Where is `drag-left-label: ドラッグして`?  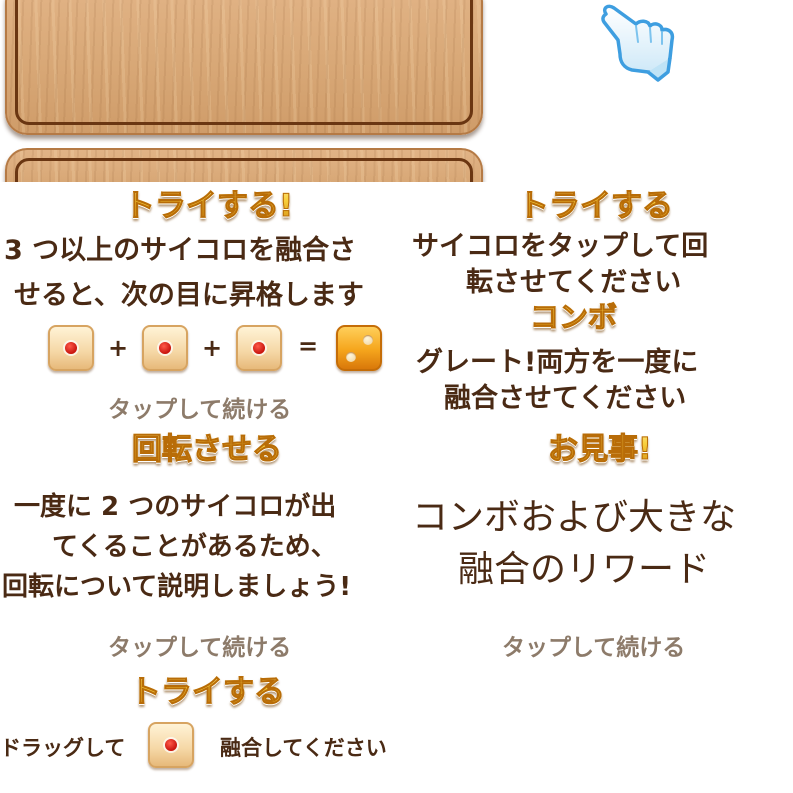 drag-left-label: ドラッグして is located at coordinates (63, 748).